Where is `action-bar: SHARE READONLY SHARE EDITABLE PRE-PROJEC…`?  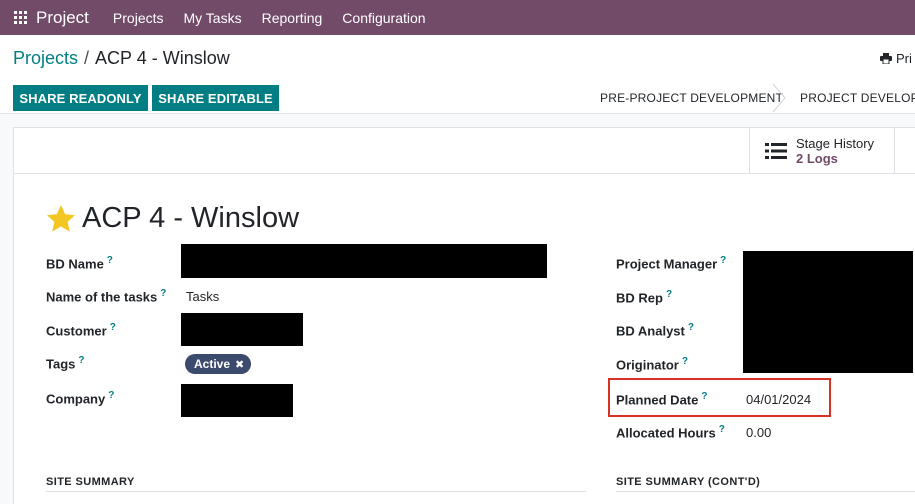 action-bar: SHARE READONLY SHARE EDITABLE PRE-PROJEC… is located at coordinates (457, 97).